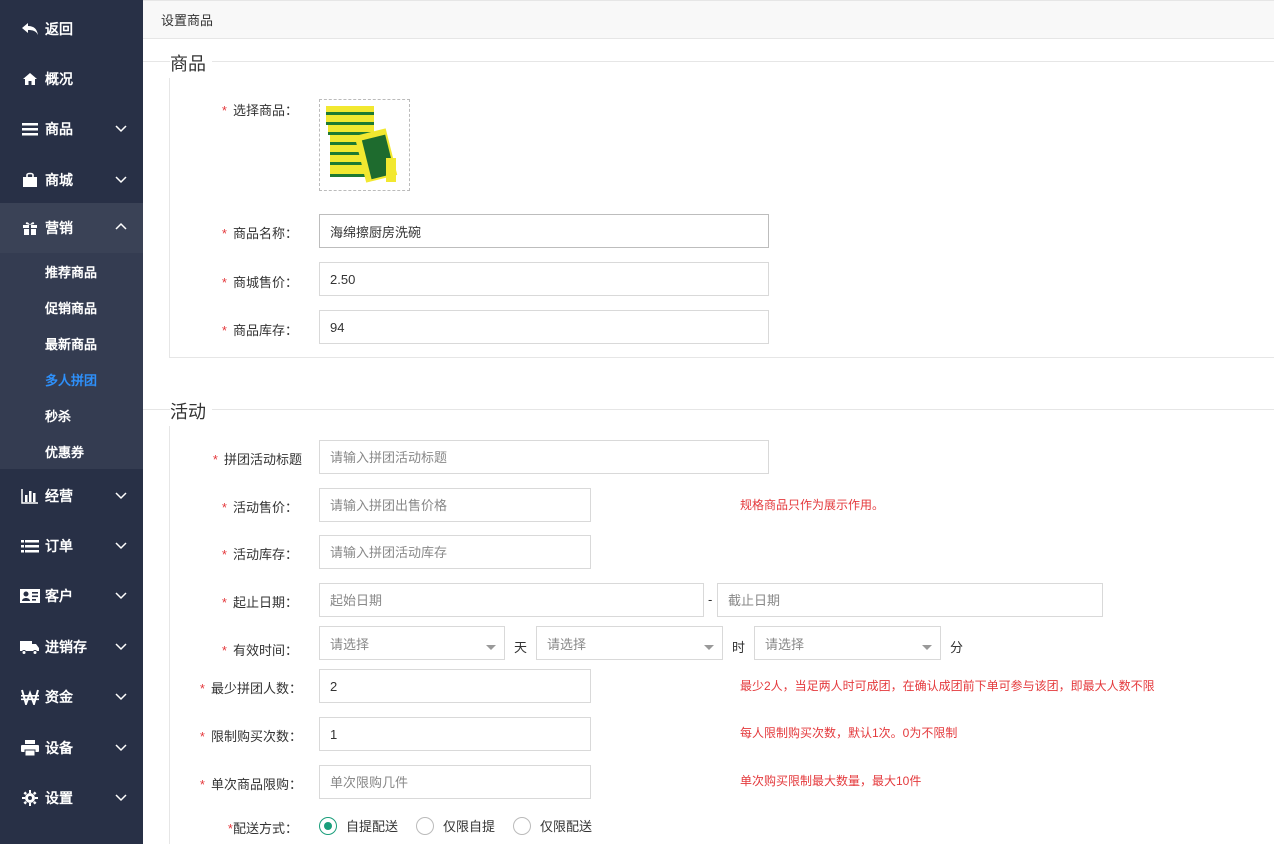  What do you see at coordinates (250, 736) in the screenshot?
I see `limit-times-label: * 限制购买次数：` at bounding box center [250, 736].